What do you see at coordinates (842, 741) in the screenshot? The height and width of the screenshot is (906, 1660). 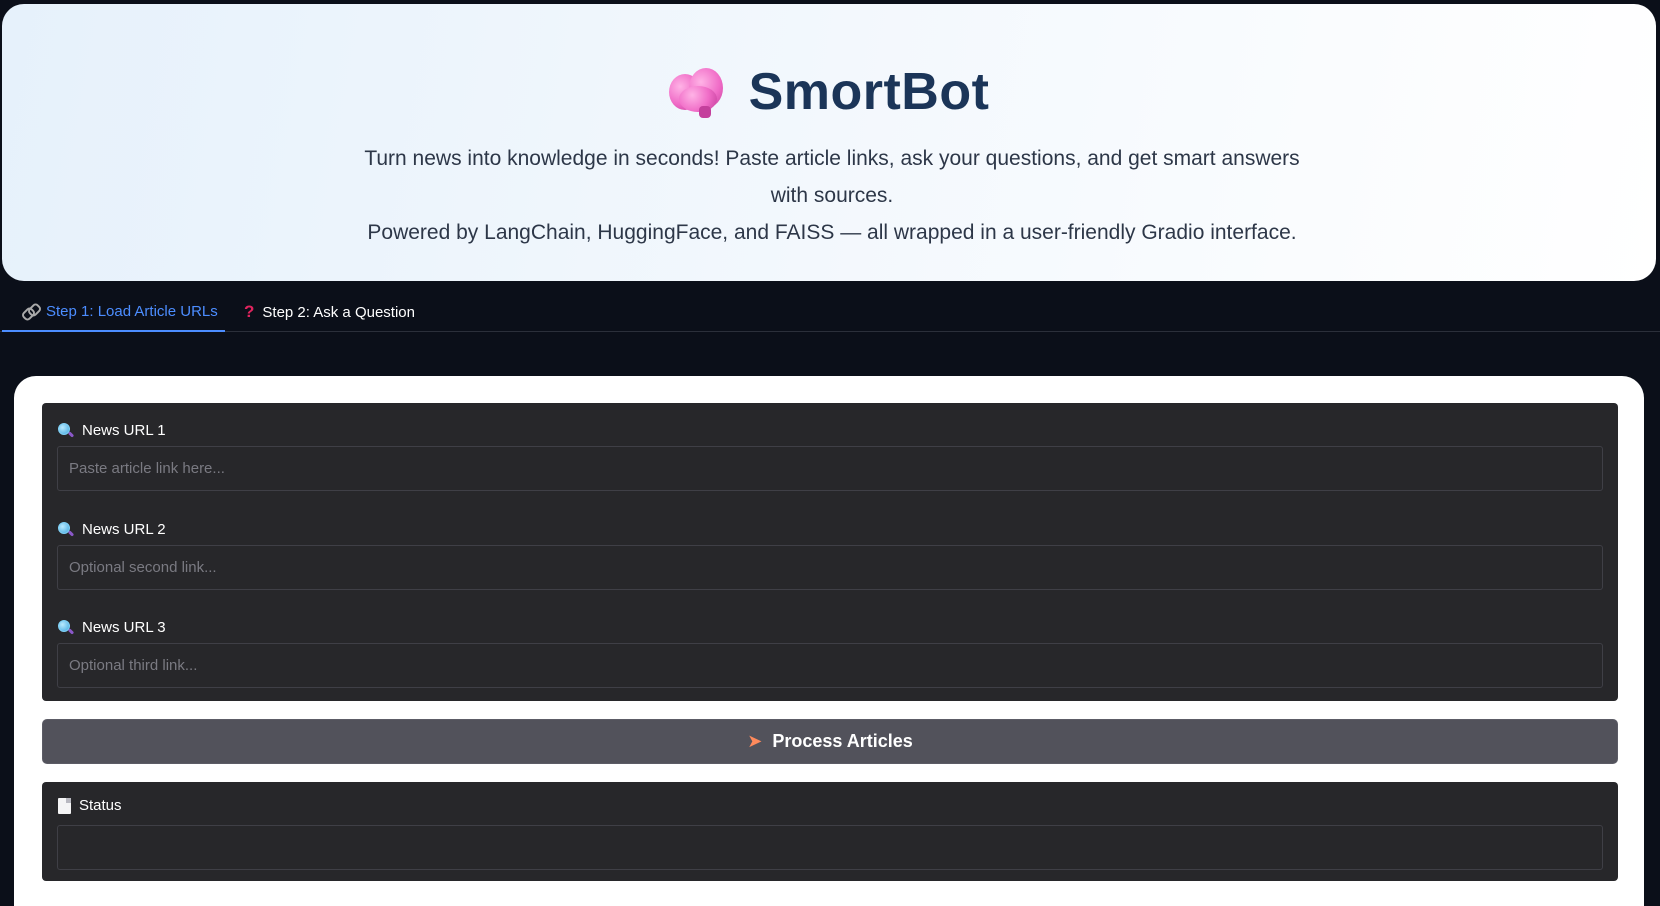 I see `process-articles-label: Process Articles` at bounding box center [842, 741].